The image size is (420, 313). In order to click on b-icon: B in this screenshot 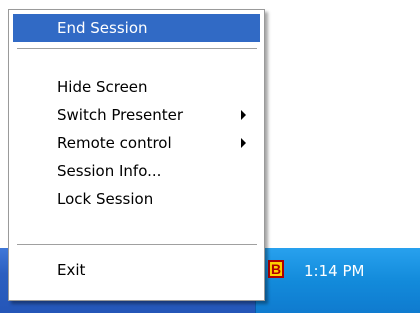, I will do `click(276, 269)`.